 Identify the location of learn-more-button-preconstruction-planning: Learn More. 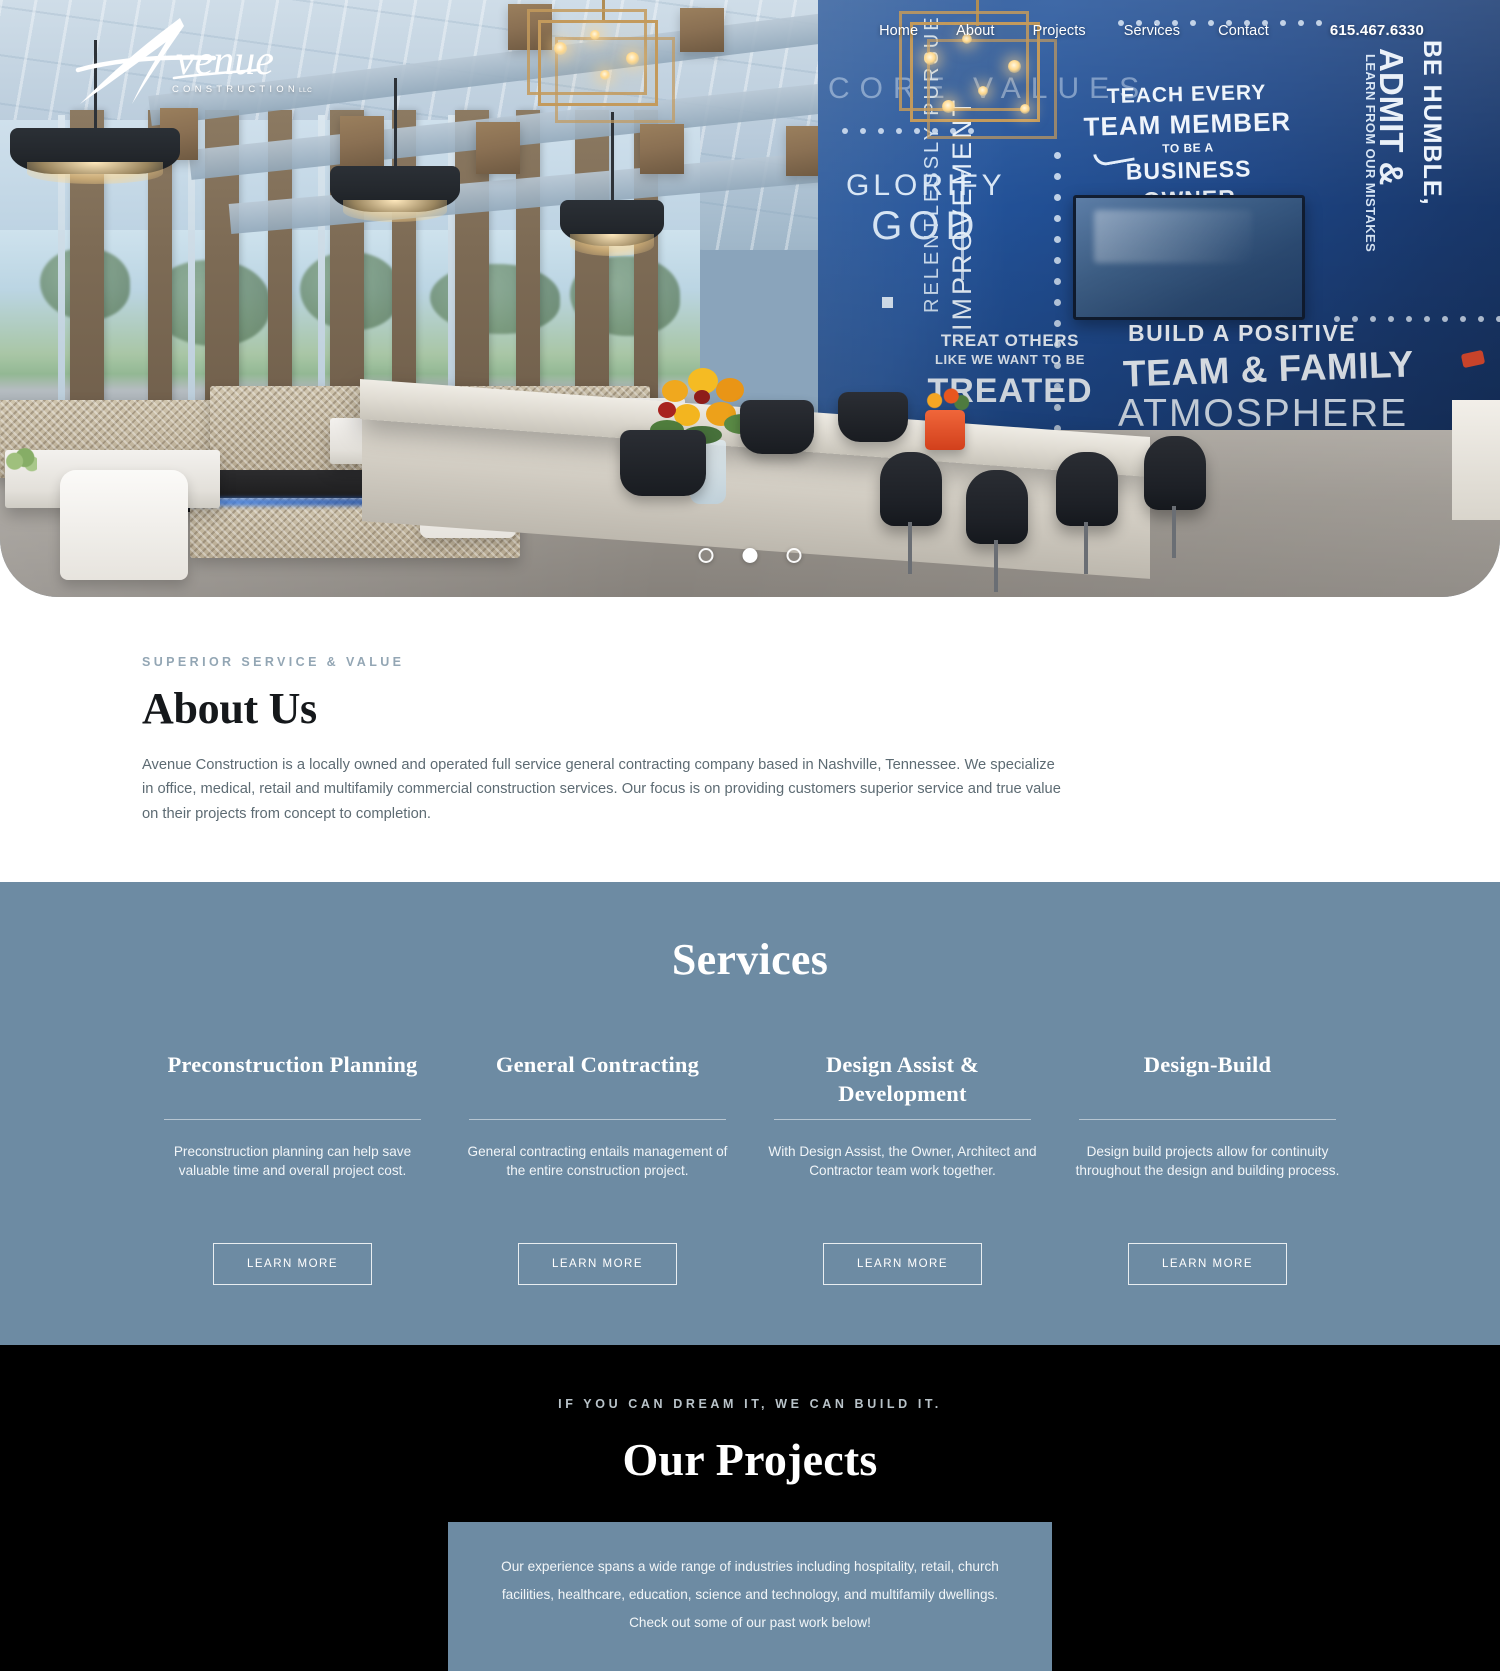
(292, 1264).